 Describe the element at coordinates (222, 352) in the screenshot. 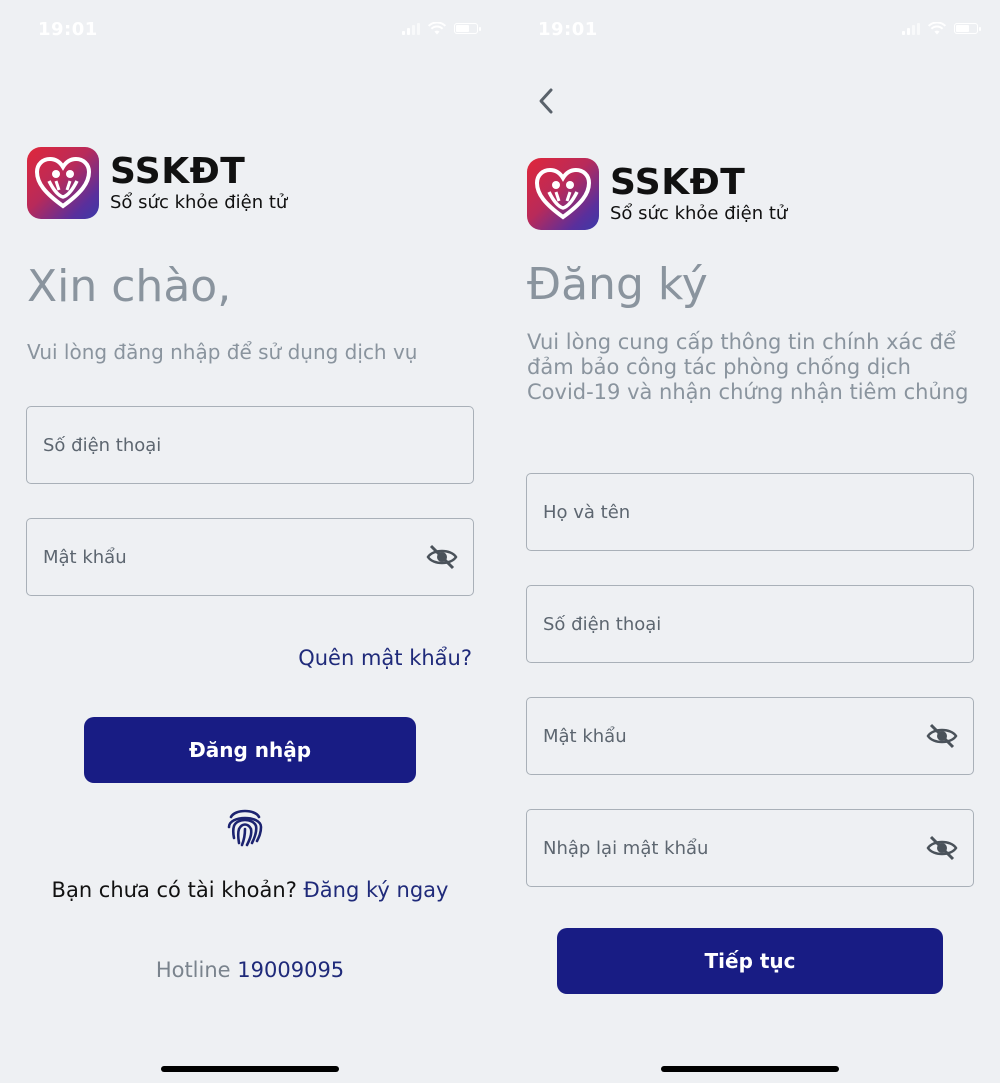

I see `page-subtitle: Vui lòng đăng nhập để sử dụng dịch vụ` at that location.